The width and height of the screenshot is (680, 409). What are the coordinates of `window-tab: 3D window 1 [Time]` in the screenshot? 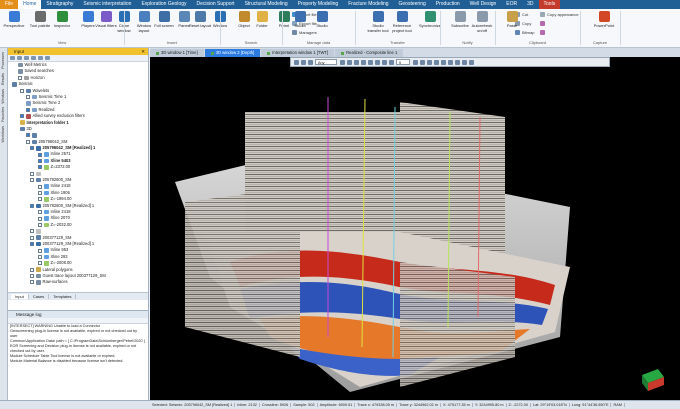 It's located at (177, 53).